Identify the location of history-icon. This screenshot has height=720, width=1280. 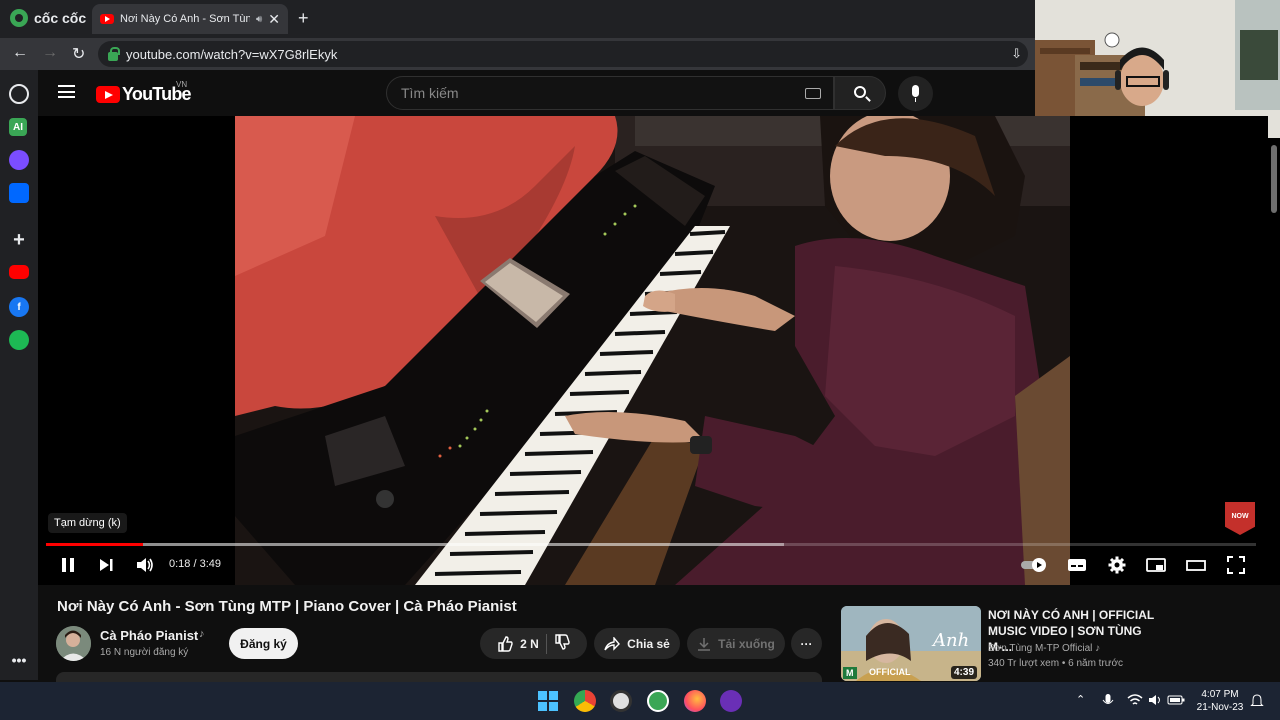
(19, 94).